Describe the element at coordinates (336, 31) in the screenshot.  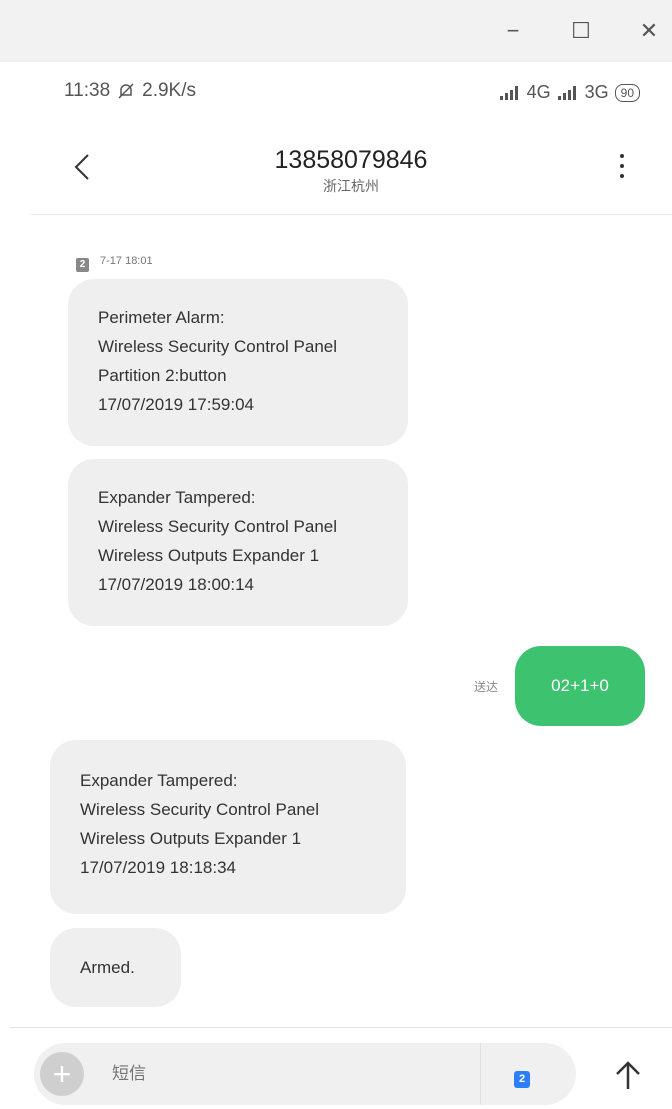
I see `window-titlebar: − ☐ ✕` at that location.